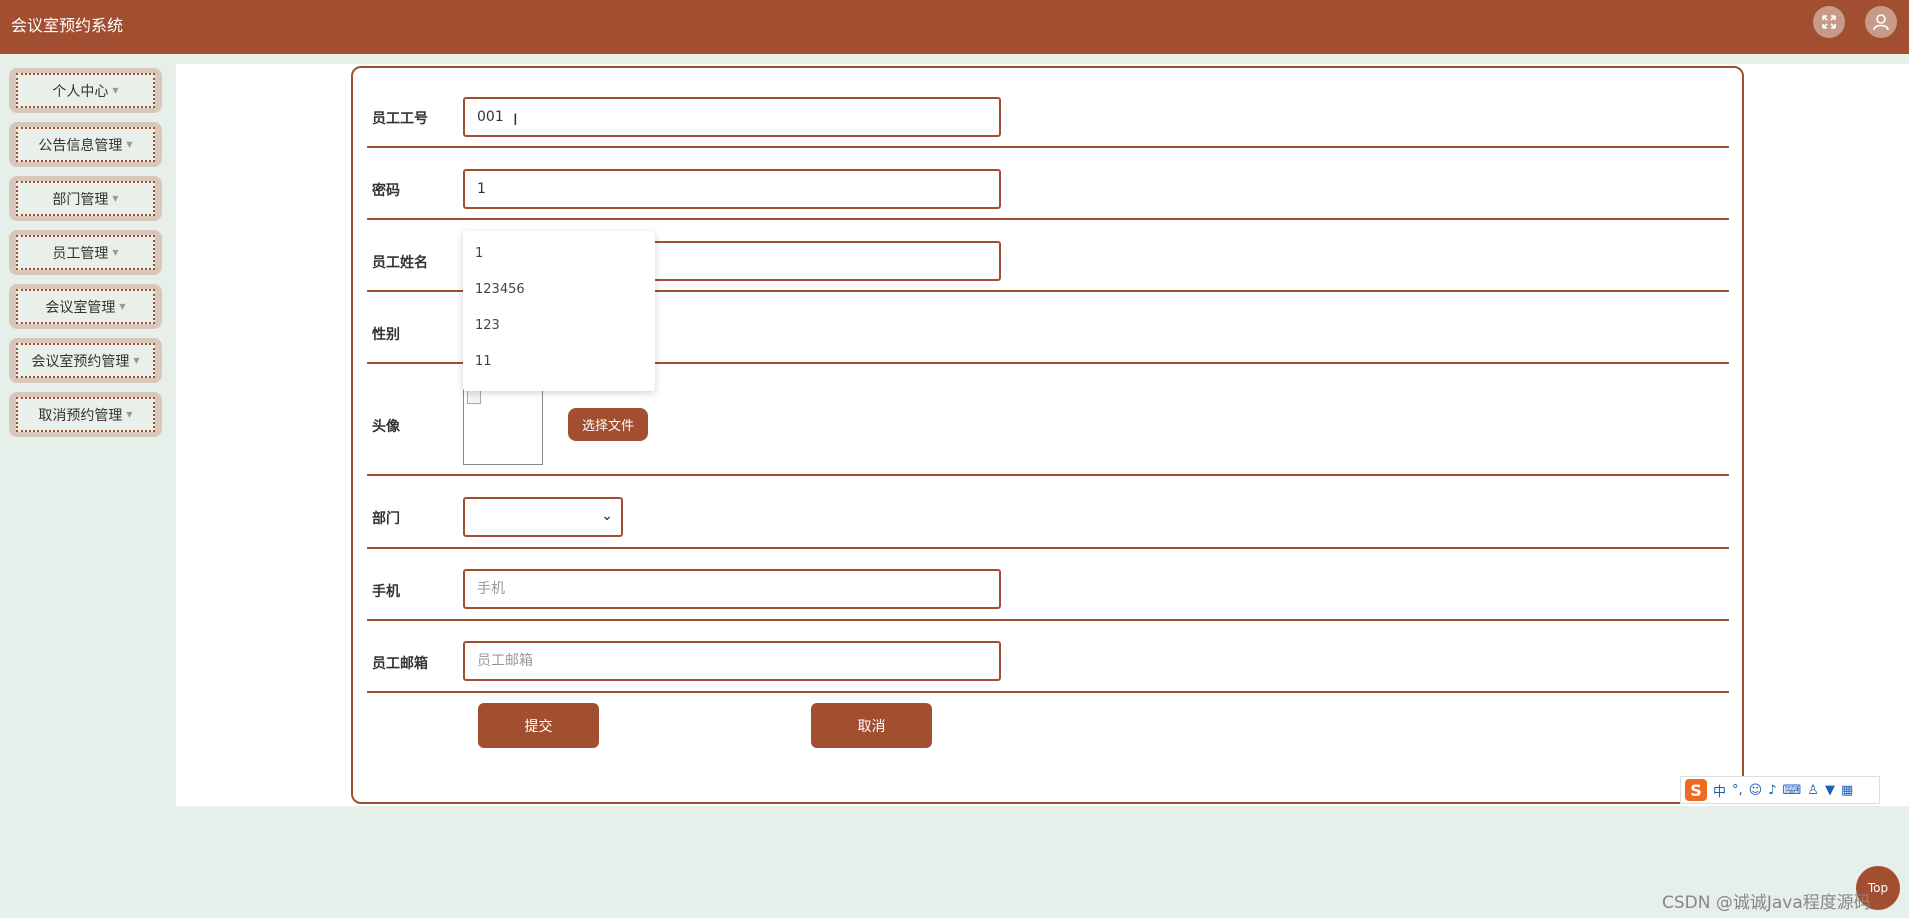 The width and height of the screenshot is (1909, 918). What do you see at coordinates (80, 199) in the screenshot?
I see `sidebar-item-label: 部门管理` at bounding box center [80, 199].